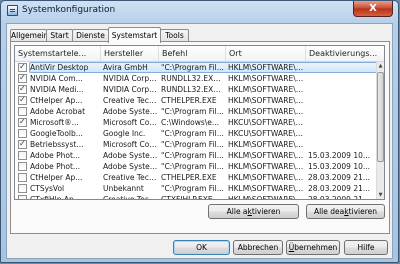 The height and width of the screenshot is (264, 400). Describe the element at coordinates (192, 53) in the screenshot. I see `column-header-command: Befehl` at that location.